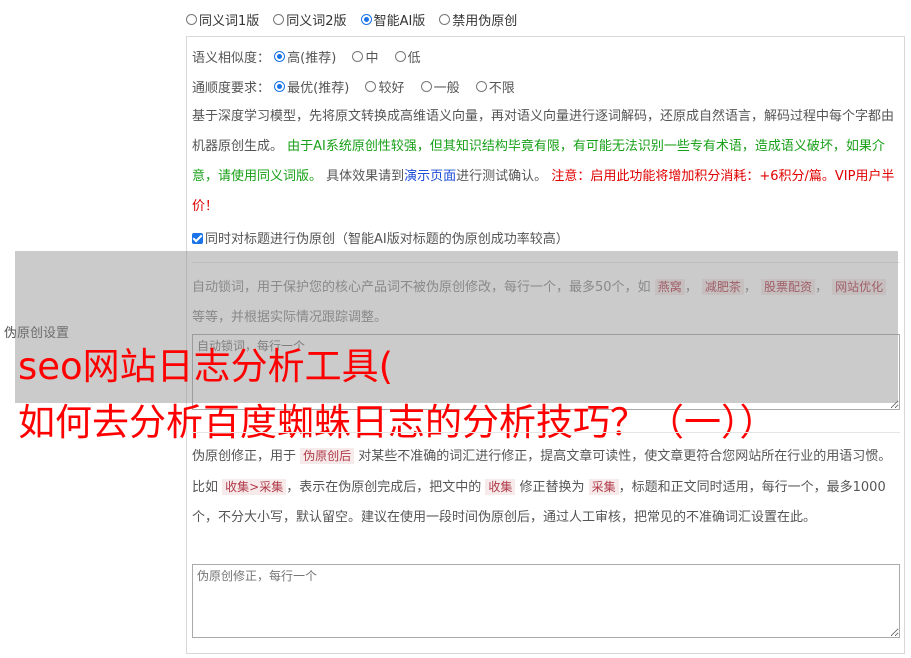 This screenshot has width=911, height=658. What do you see at coordinates (440, 86) in the screenshot?
I see `fluency-normal: 一般` at bounding box center [440, 86].